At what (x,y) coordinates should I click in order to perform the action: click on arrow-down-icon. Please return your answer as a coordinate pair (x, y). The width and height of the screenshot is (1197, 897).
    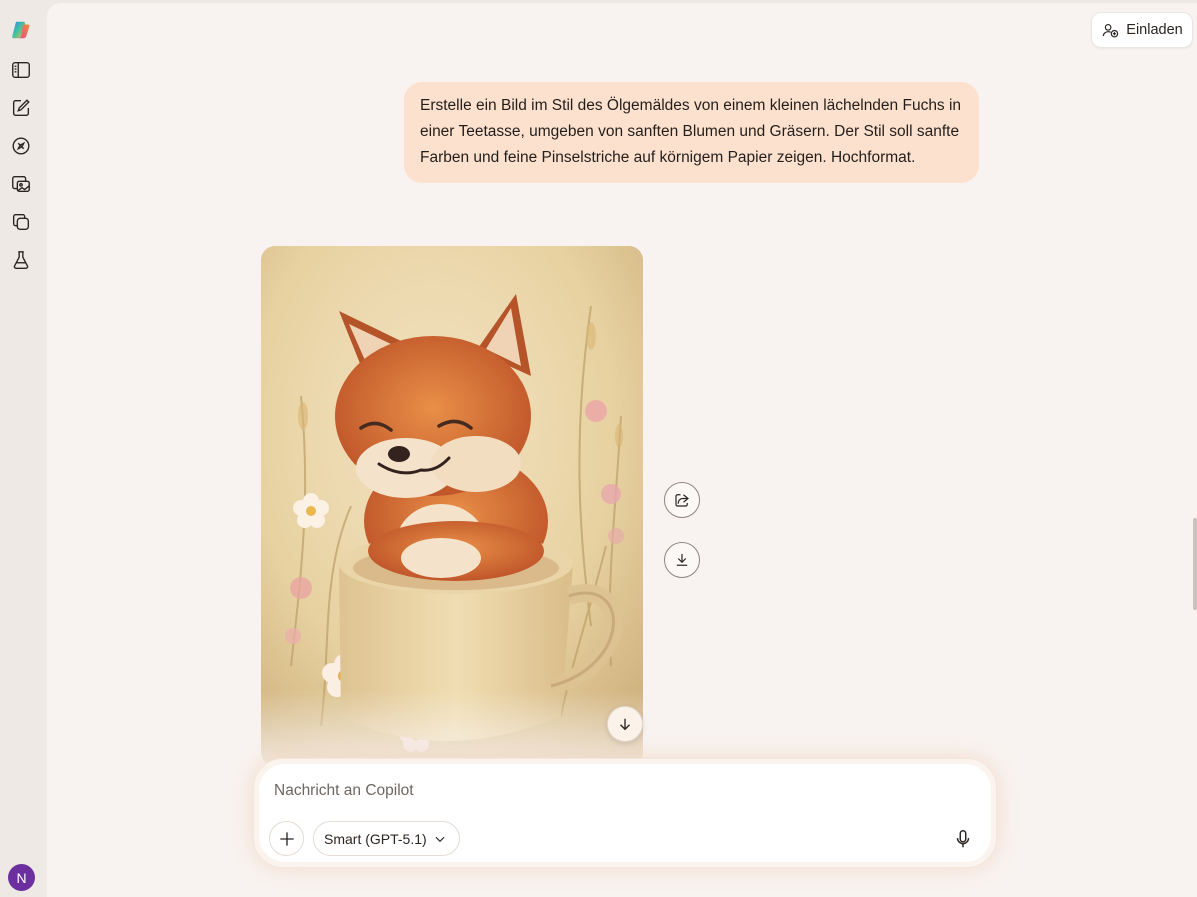
    Looking at the image, I should click on (625, 724).